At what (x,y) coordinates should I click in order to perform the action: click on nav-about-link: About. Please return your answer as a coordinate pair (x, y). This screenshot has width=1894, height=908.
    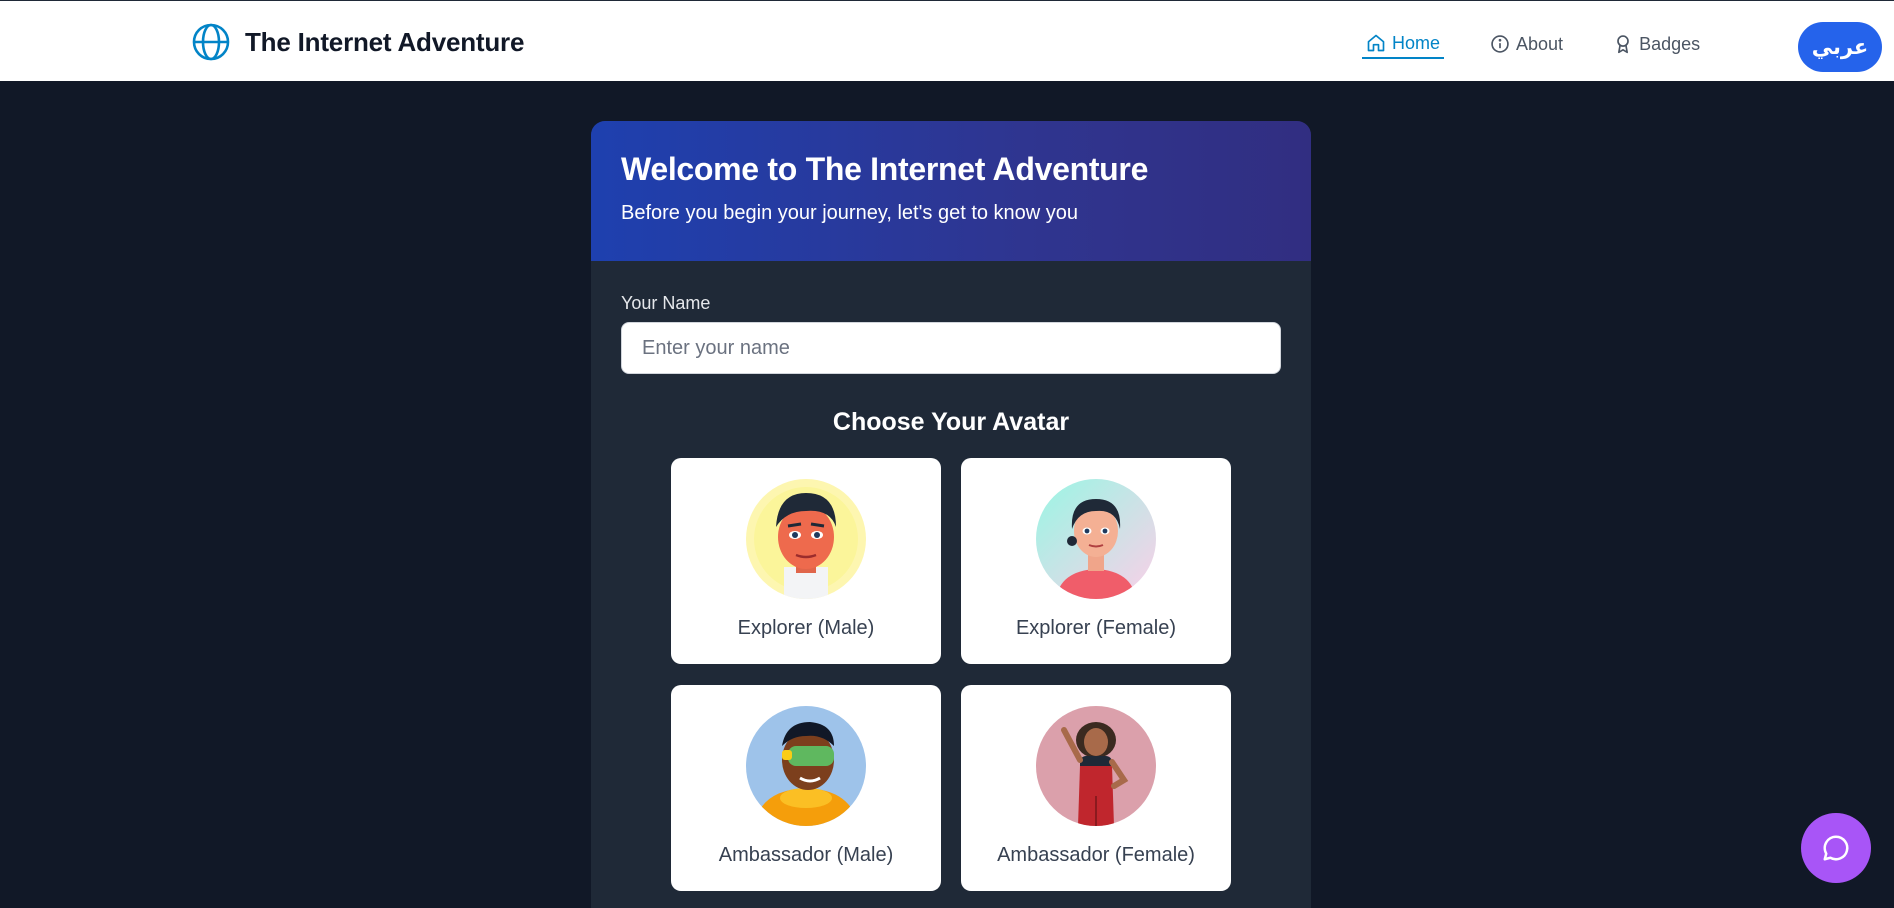
    Looking at the image, I should click on (1526, 44).